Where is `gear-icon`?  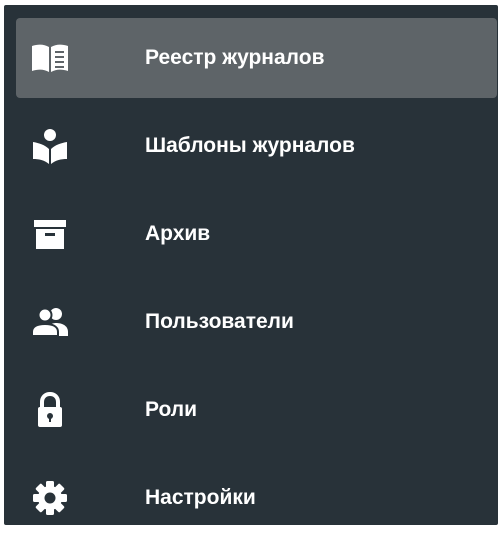
gear-icon is located at coordinates (50, 498).